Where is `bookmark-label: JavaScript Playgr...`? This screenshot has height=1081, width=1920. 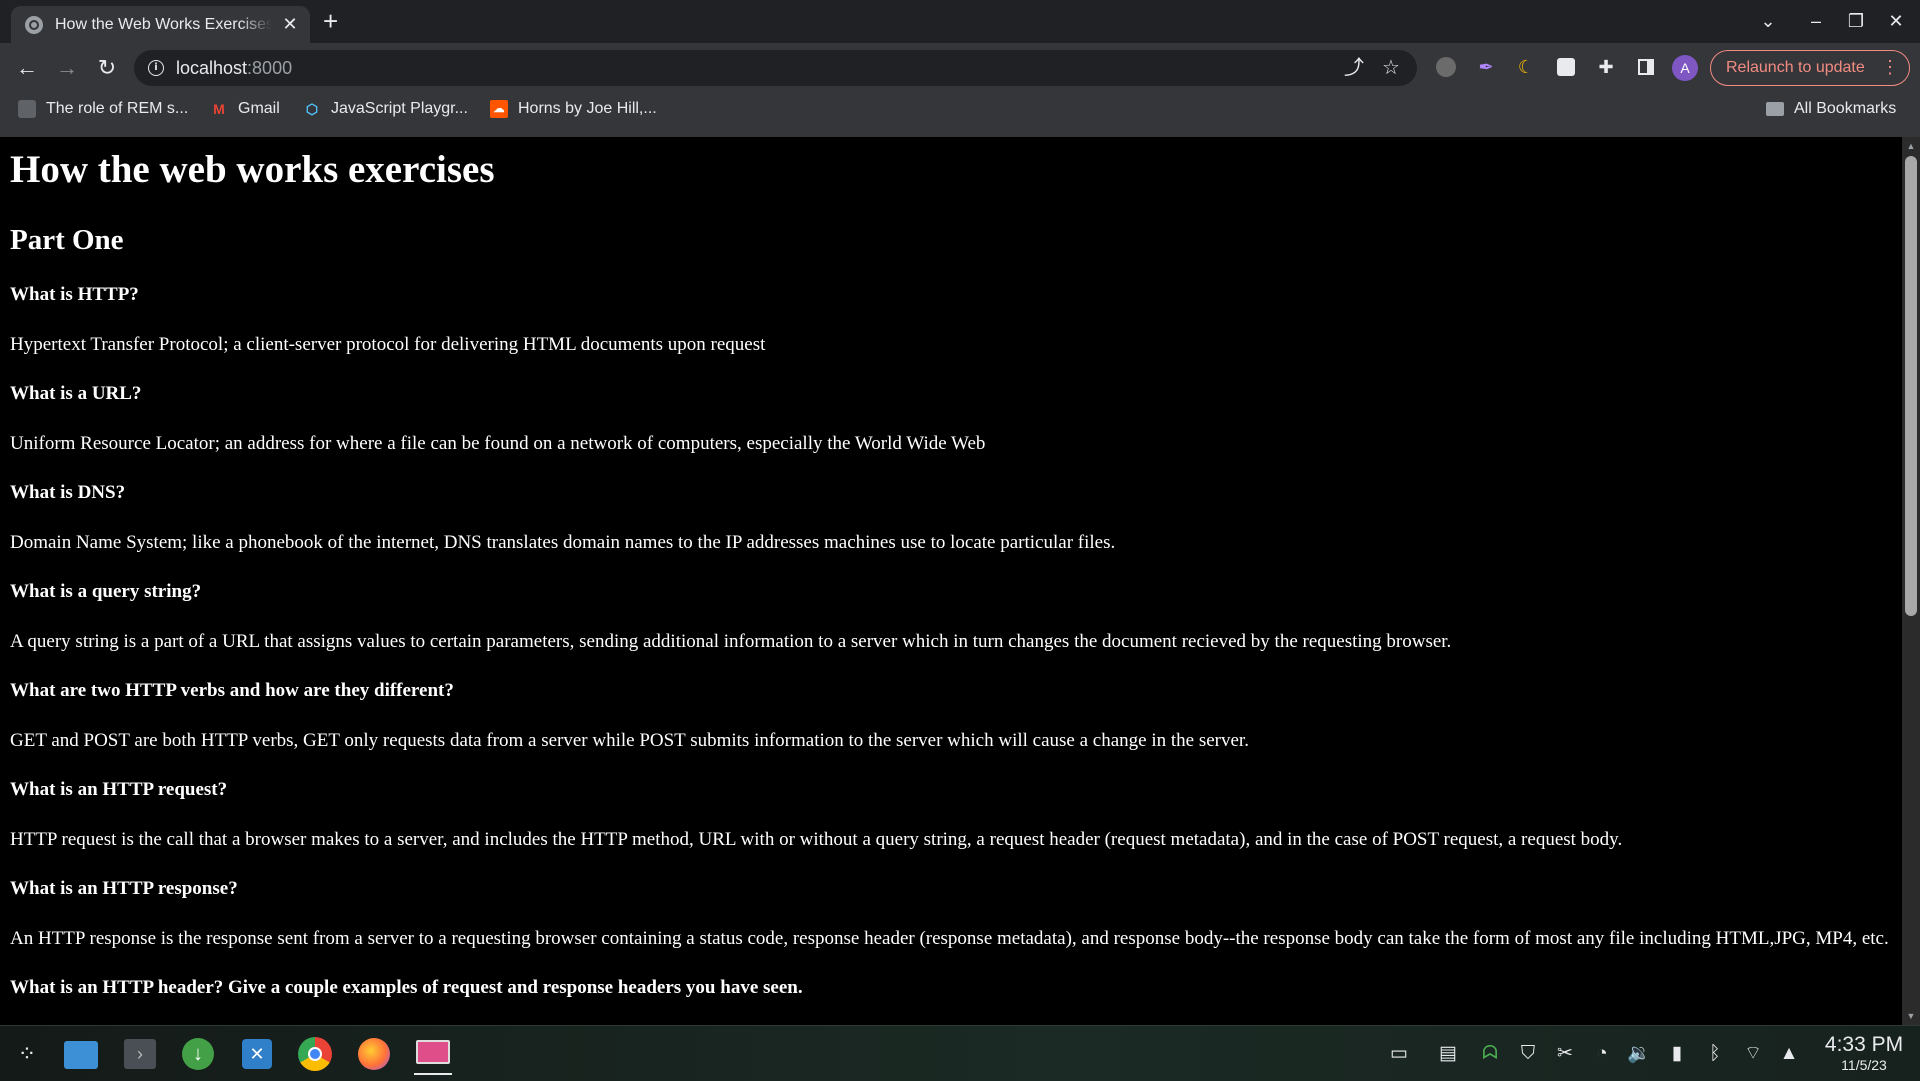 bookmark-label: JavaScript Playgr... is located at coordinates (399, 108).